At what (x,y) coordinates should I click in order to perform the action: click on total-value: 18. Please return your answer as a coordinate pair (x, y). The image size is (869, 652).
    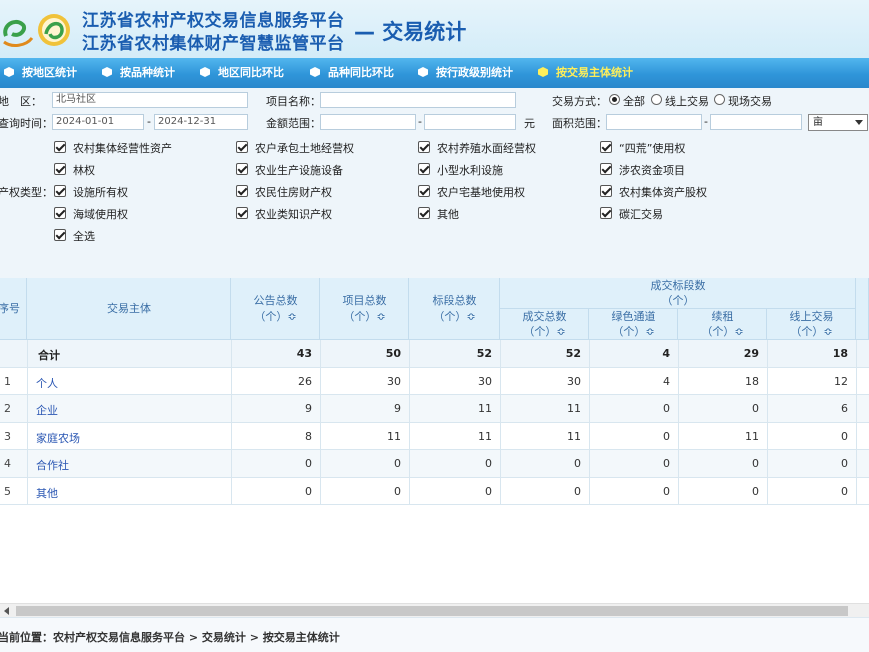
    Looking at the image, I should click on (840, 353).